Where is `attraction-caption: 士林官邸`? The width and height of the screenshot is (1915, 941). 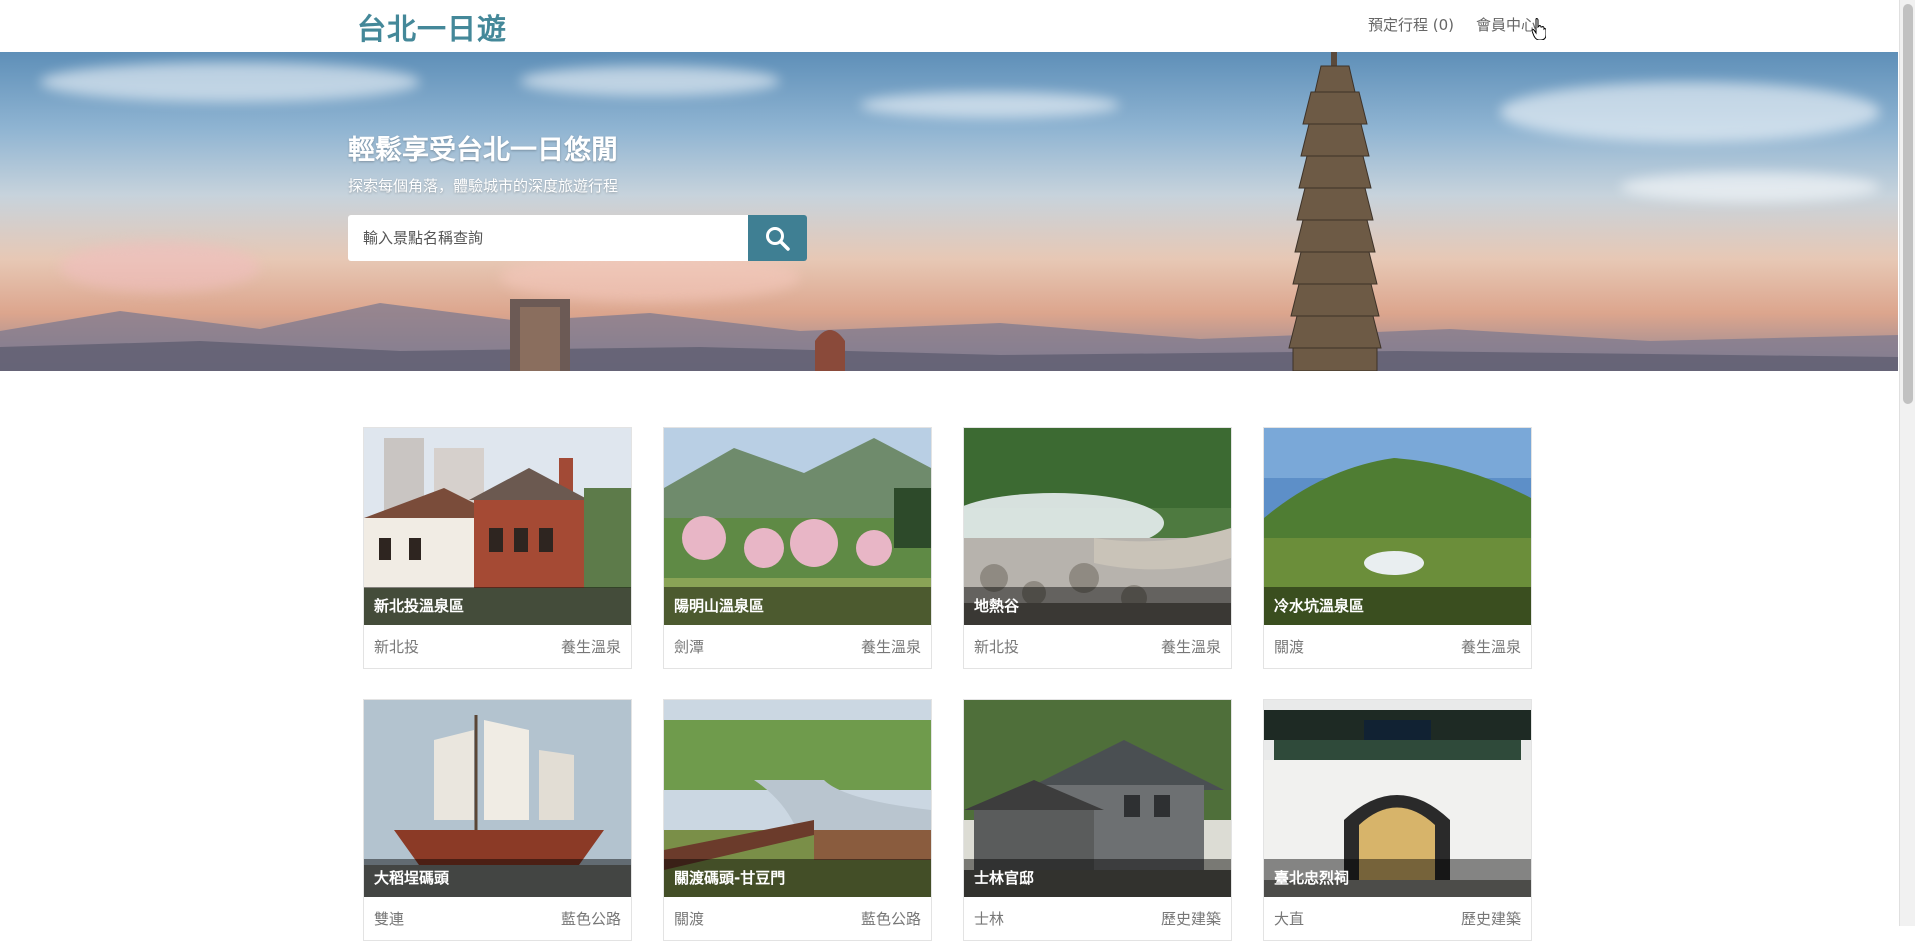
attraction-caption: 士林官邸 is located at coordinates (1097, 878).